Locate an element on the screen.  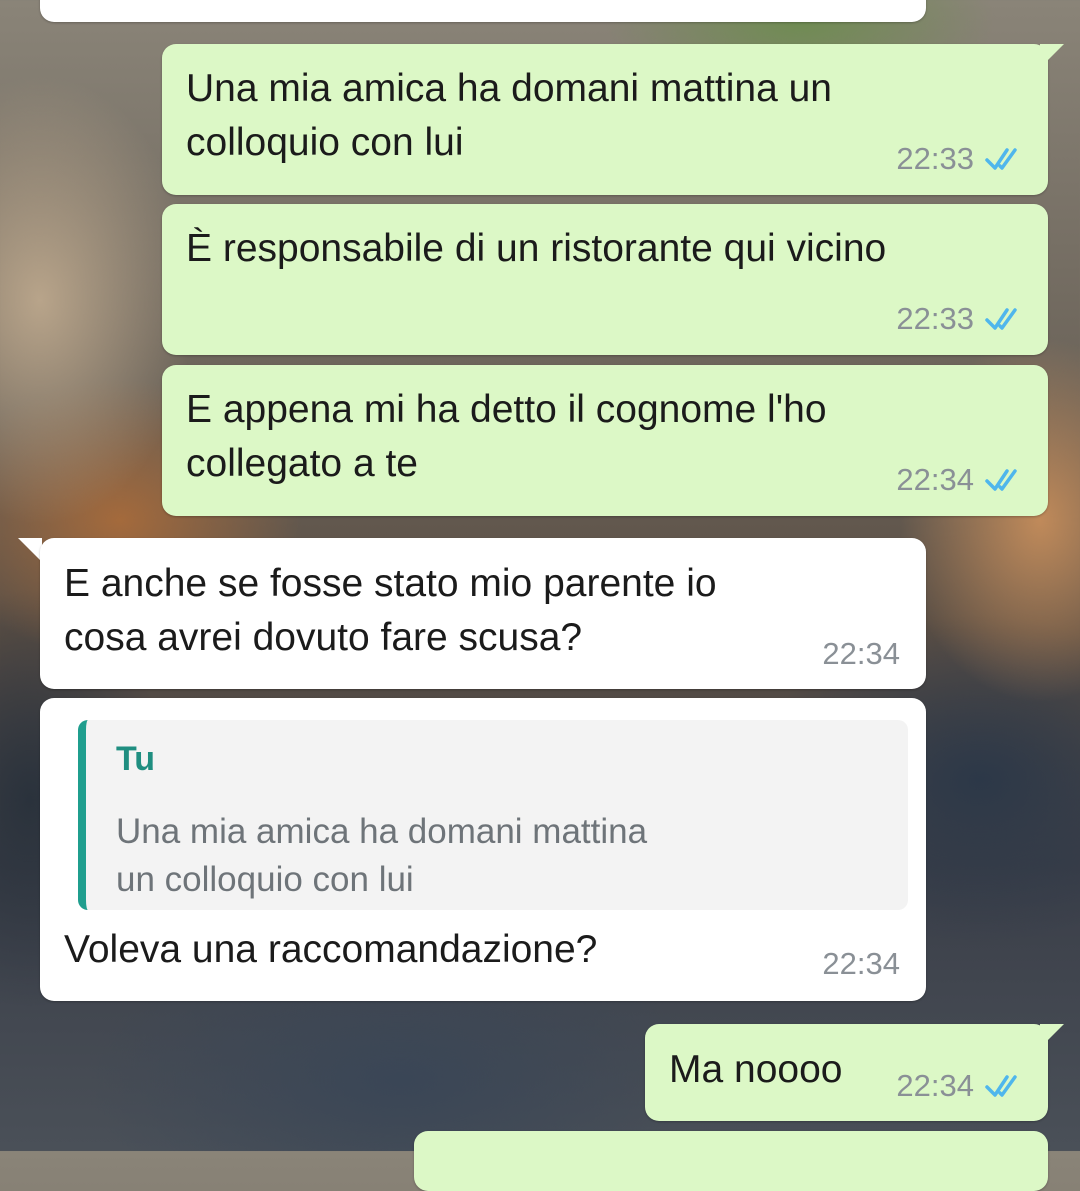
partial-message-bubble-top is located at coordinates (483, 11).